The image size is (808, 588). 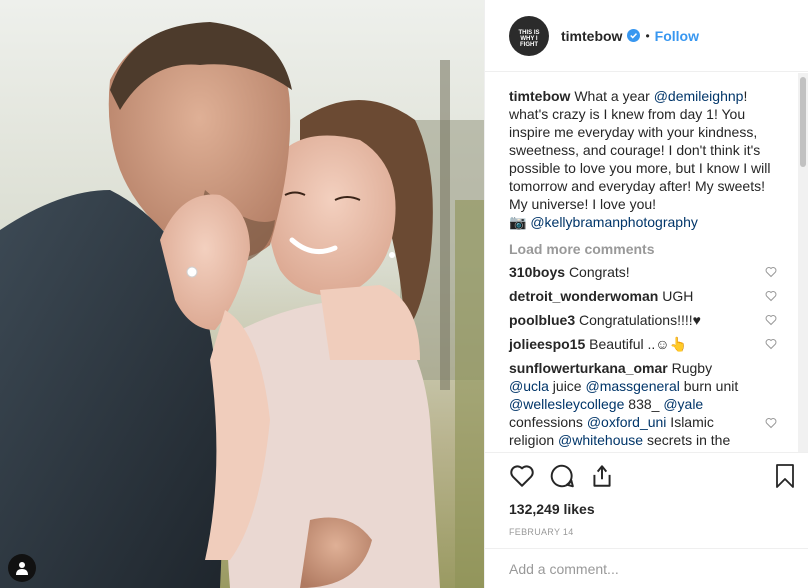 I want to click on comment-item: jolieespo15 Beautiful ..☺👆, so click(x=643, y=344).